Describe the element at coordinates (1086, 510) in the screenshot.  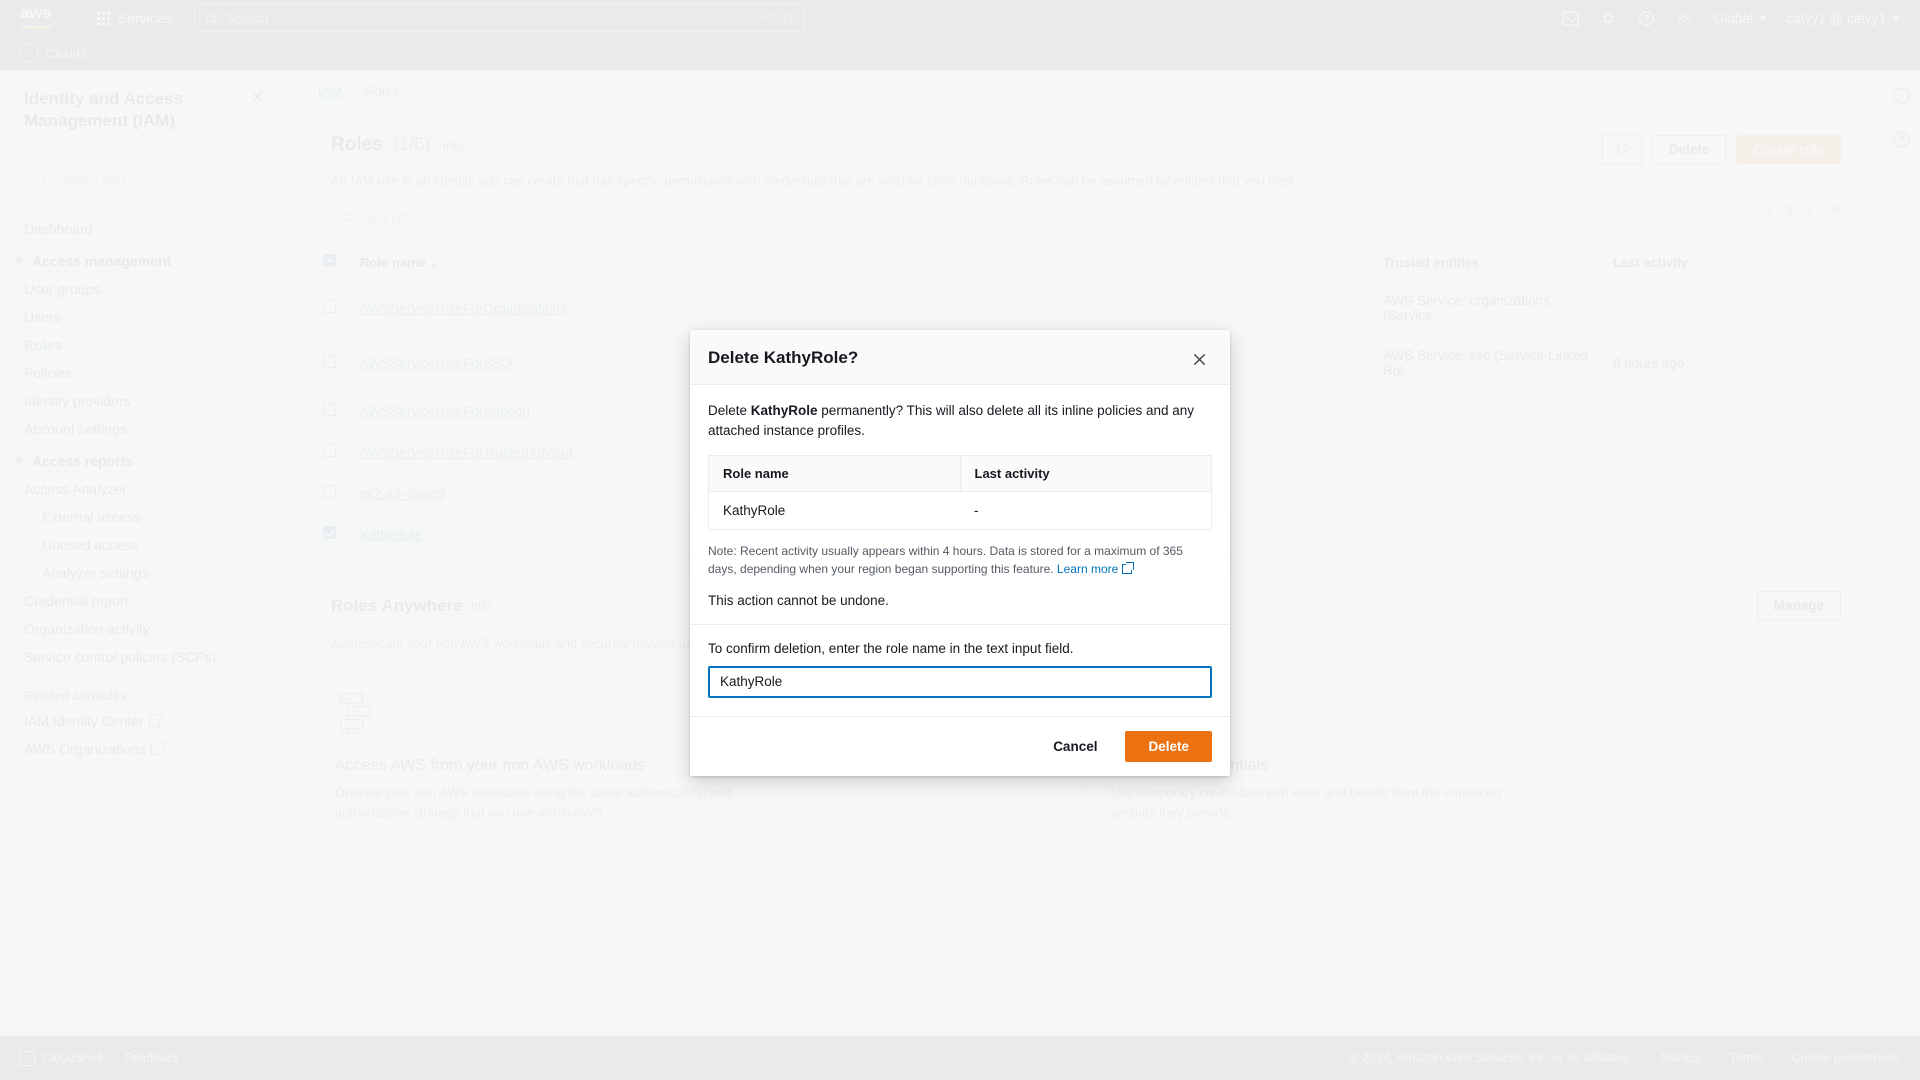
I see `modal-cell-last-activity: -` at that location.